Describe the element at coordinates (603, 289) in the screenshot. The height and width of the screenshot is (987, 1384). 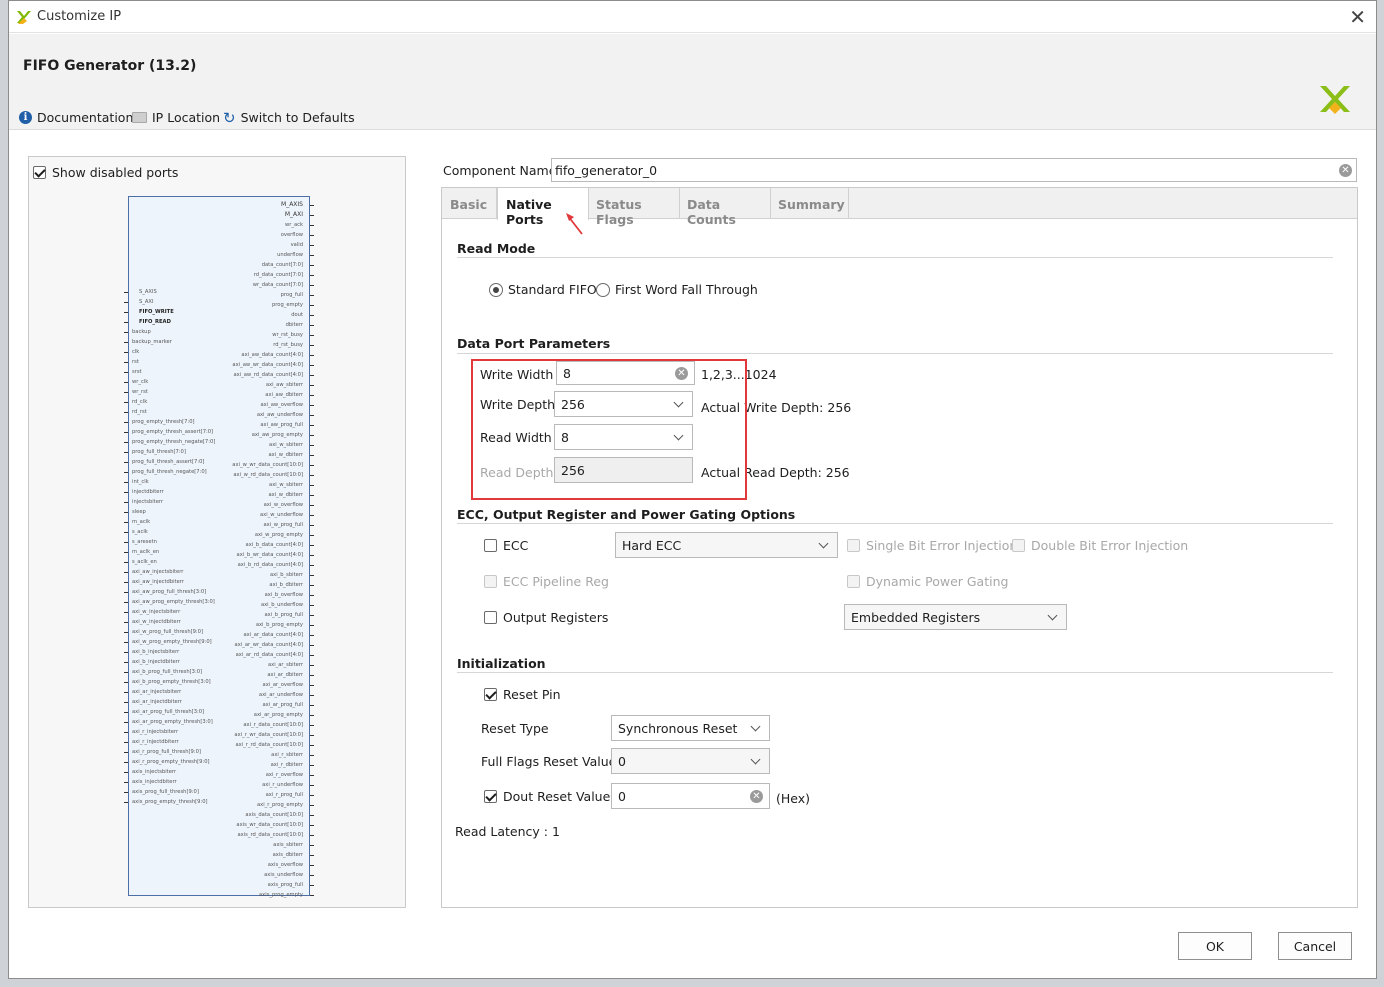
I see `radio-unselected` at that location.